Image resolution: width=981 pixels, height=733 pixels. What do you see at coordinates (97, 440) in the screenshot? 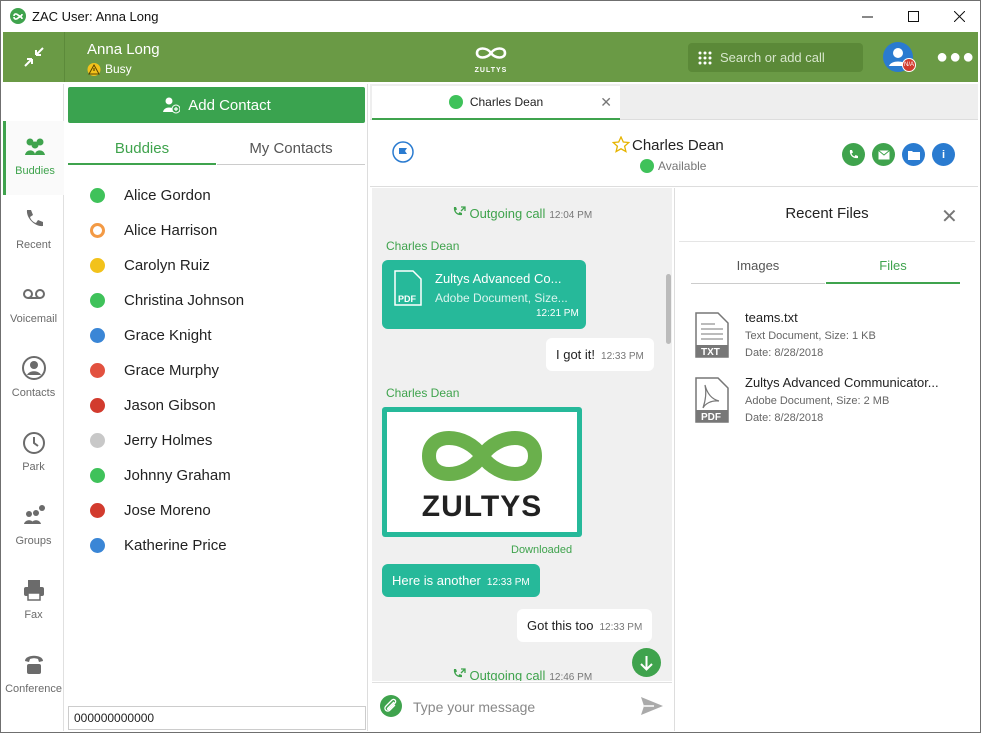
I see `offline-status-icon` at bounding box center [97, 440].